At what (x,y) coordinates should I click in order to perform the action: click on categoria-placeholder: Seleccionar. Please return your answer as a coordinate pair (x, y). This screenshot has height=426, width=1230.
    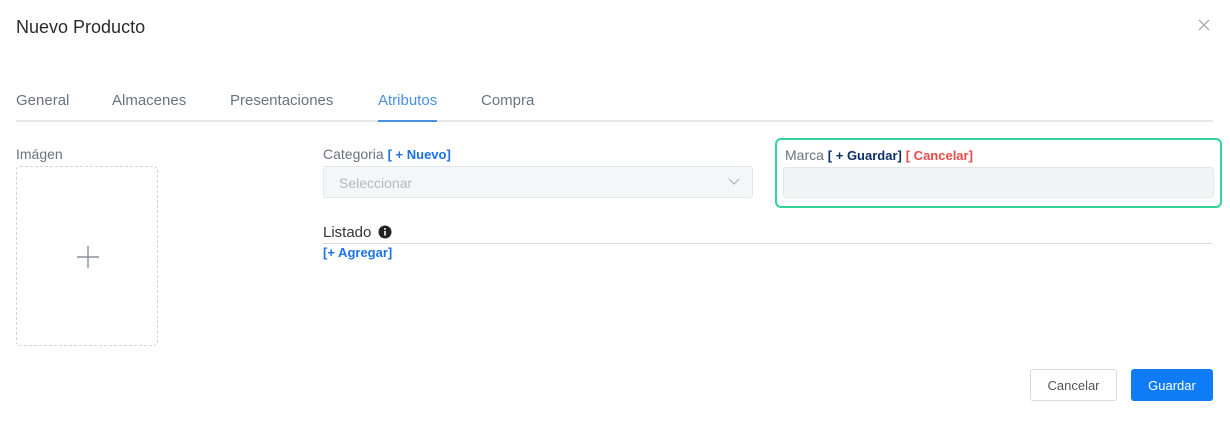
    Looking at the image, I should click on (376, 183).